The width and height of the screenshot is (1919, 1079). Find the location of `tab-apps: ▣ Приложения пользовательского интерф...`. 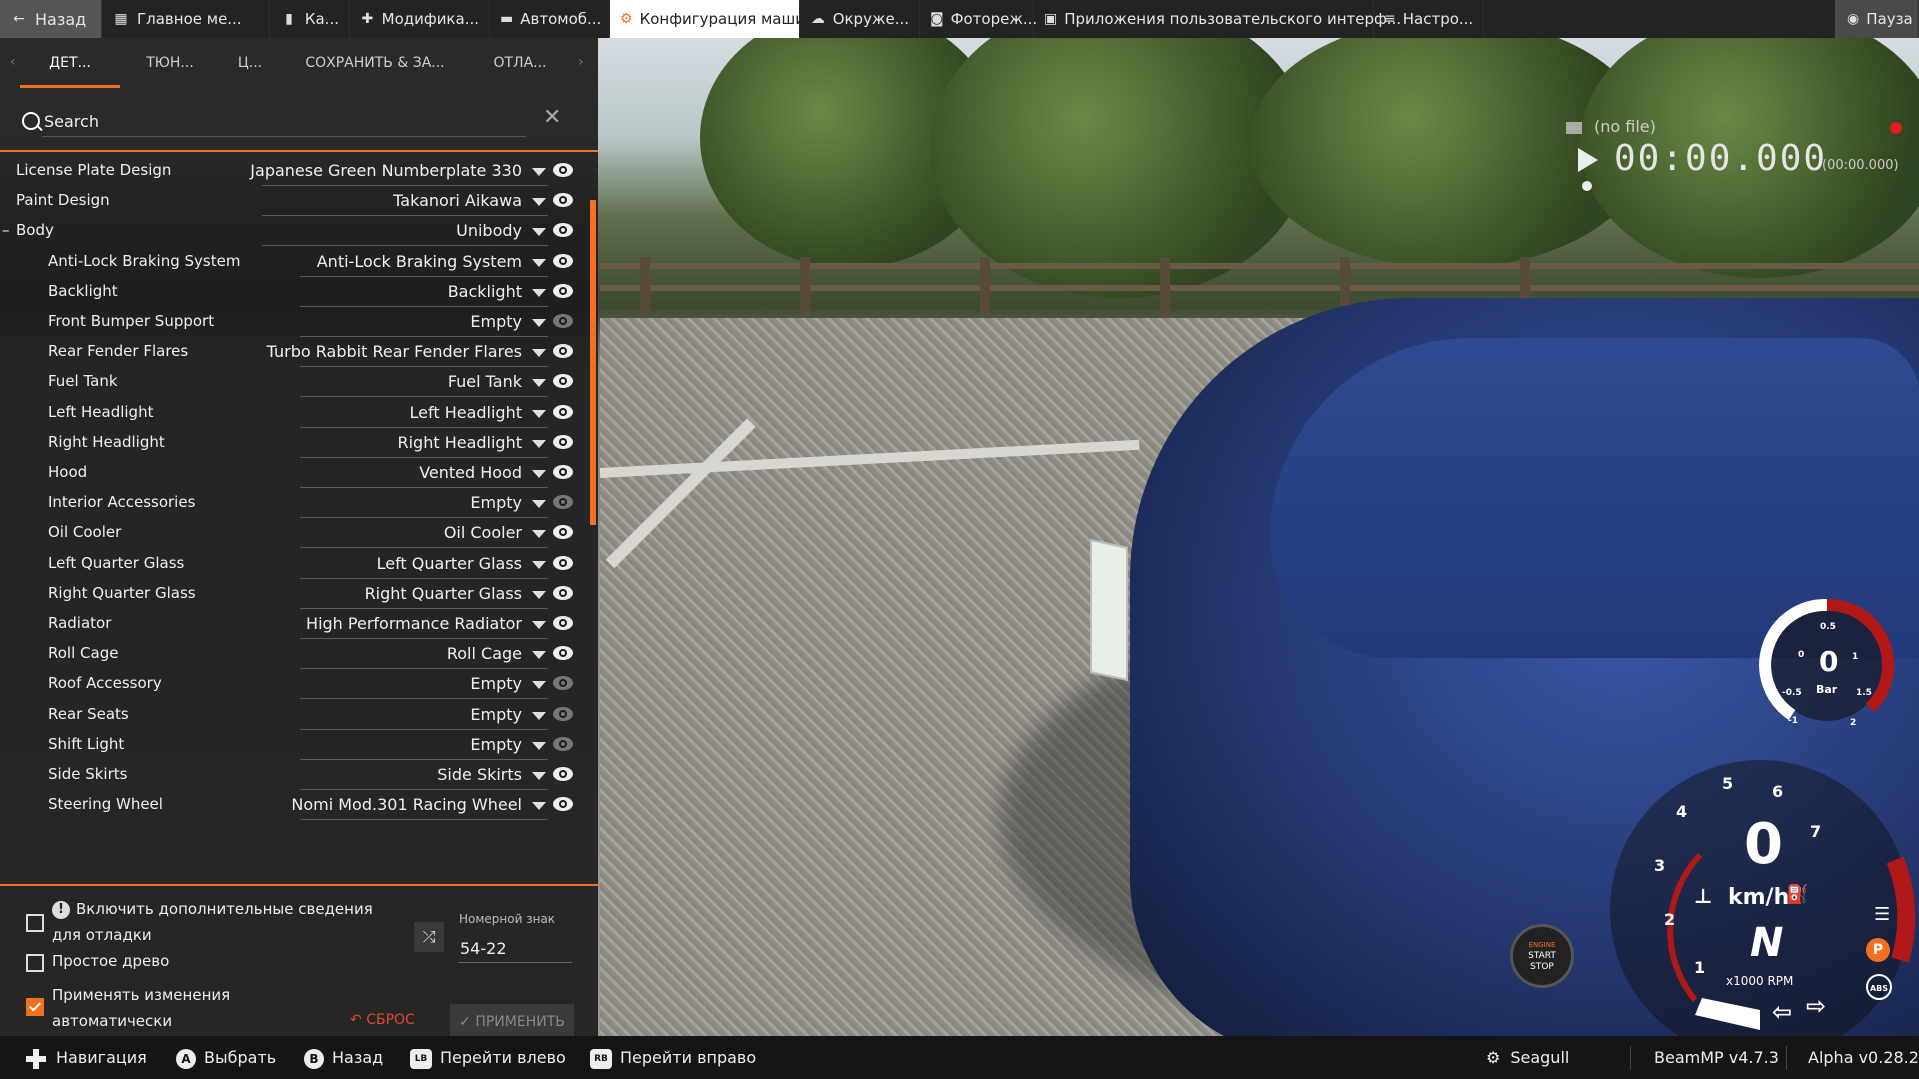

tab-apps: ▣ Приложения пользовательского интерф... is located at coordinates (1217, 19).